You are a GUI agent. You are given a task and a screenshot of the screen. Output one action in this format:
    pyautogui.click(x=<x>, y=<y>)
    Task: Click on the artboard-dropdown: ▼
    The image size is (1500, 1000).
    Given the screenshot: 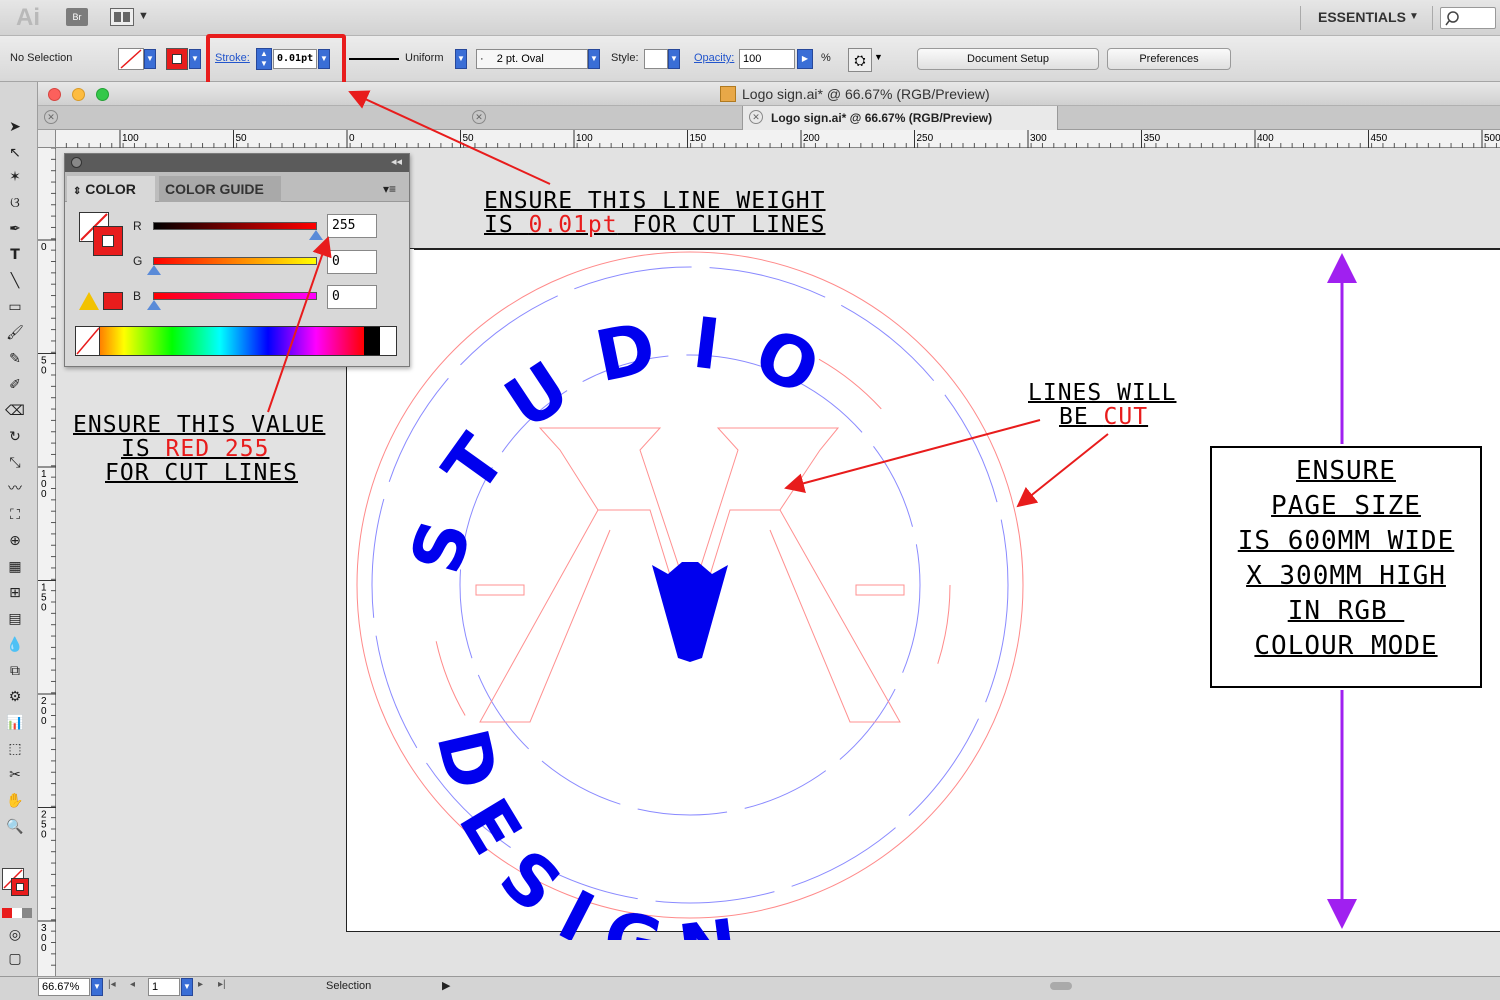 What is the action you would take?
    pyautogui.click(x=187, y=987)
    